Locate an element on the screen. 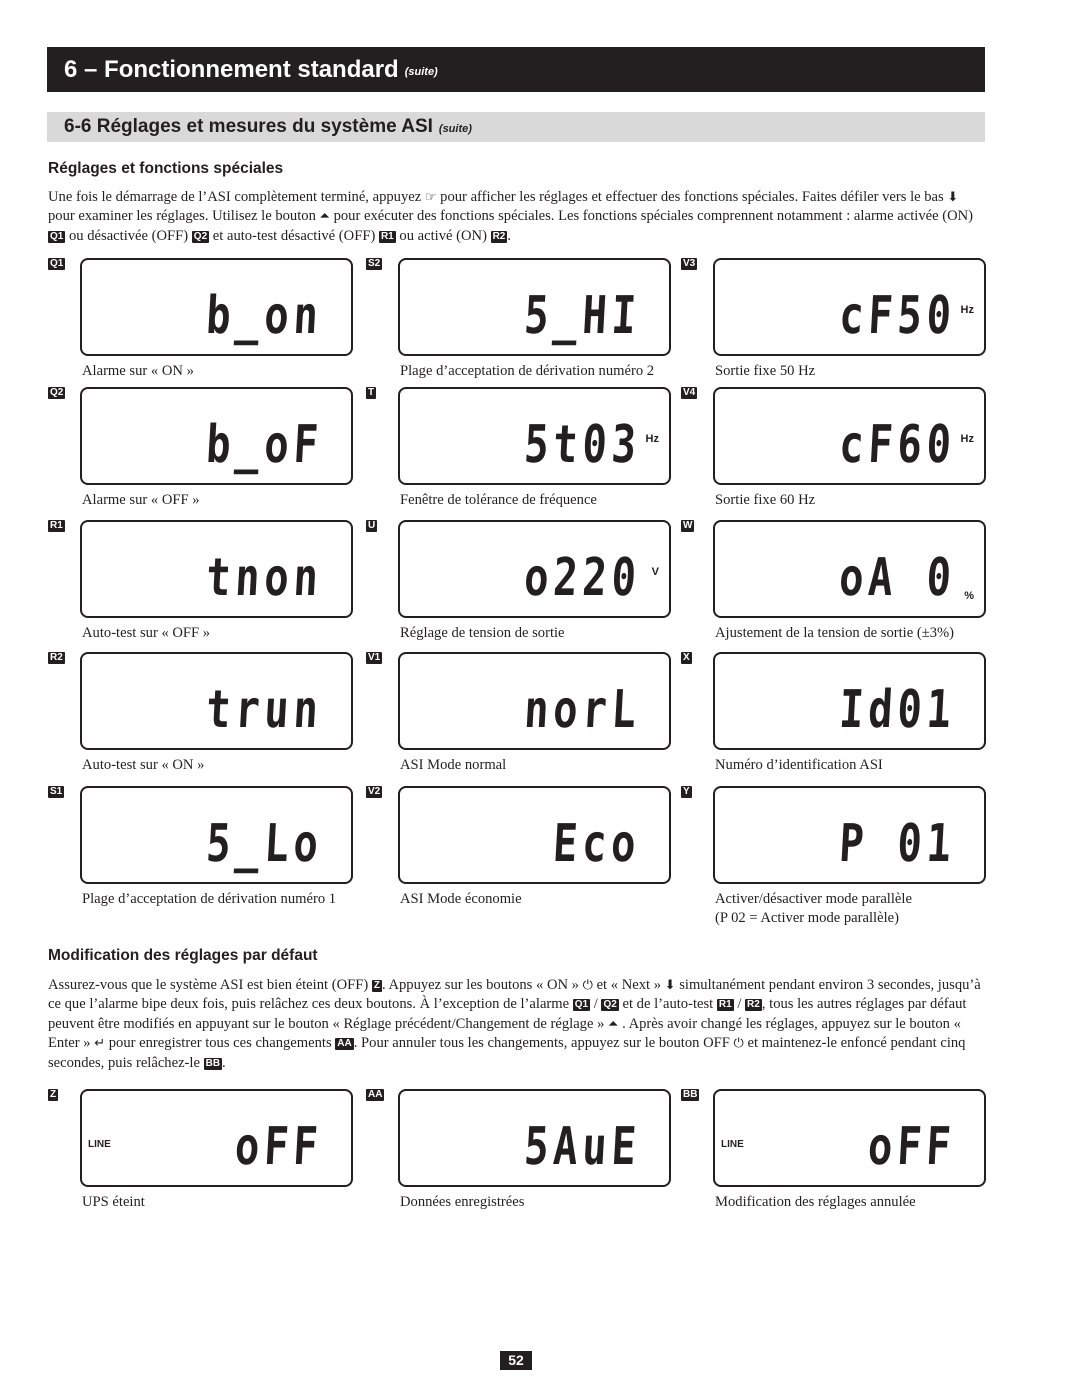 The image size is (1080, 1397). lcd-panel: V4 cF60 Hz Sortie fixe 60 Hz is located at coordinates (833, 457).